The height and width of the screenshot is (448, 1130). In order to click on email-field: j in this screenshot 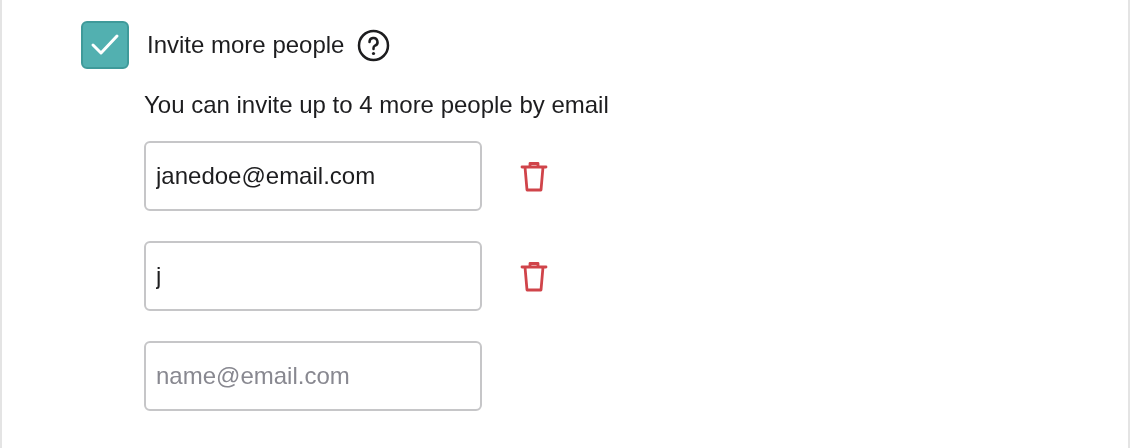, I will do `click(313, 276)`.